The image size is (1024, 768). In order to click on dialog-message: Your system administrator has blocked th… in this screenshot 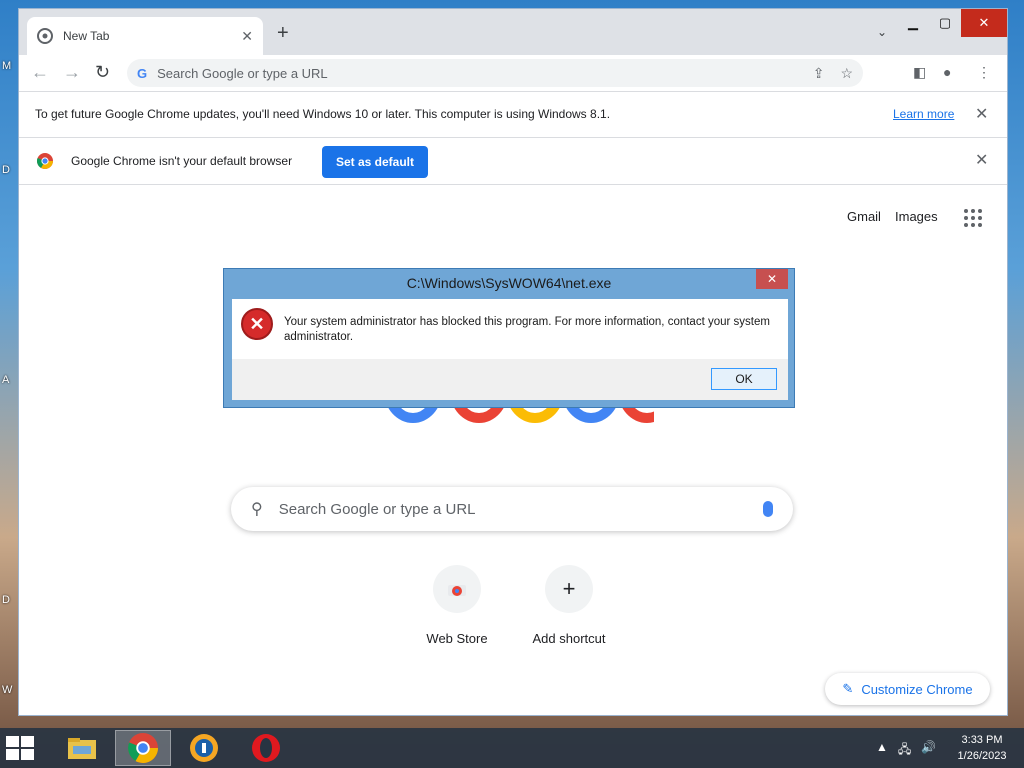, I will do `click(527, 329)`.